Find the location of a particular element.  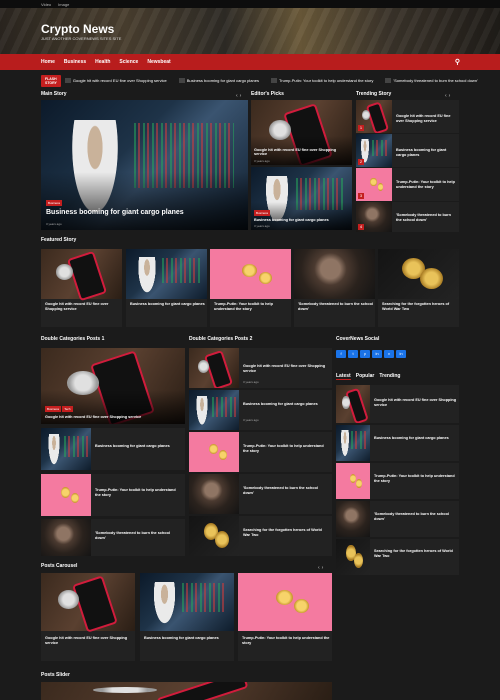

twitter-icon: t is located at coordinates (353, 354).